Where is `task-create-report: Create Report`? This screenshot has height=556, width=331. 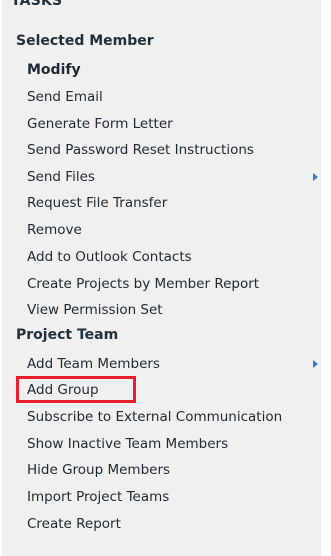
task-create-report: Create Report is located at coordinates (74, 524).